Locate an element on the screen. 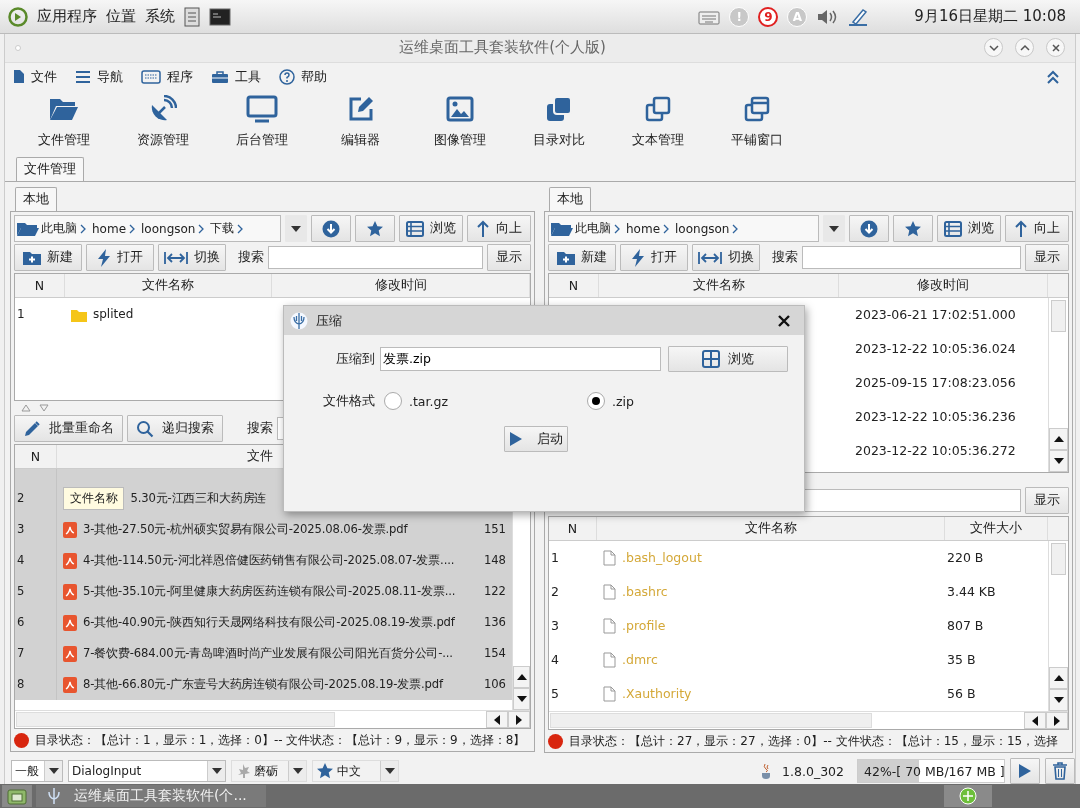 The height and width of the screenshot is (808, 1080). menu-item: 工具 is located at coordinates (236, 76).